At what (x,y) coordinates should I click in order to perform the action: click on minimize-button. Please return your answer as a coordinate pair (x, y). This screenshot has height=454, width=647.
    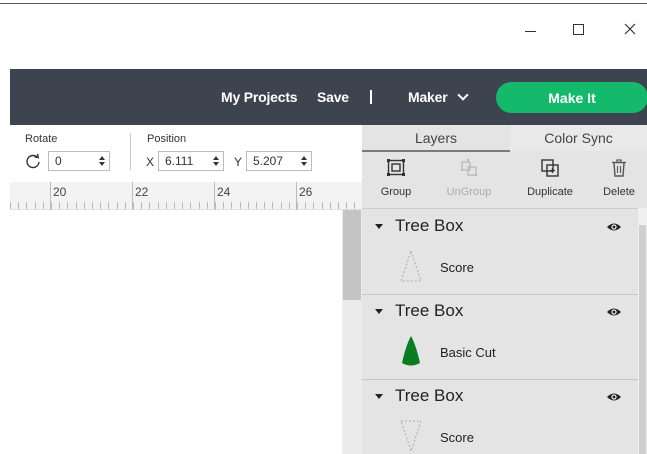
    Looking at the image, I should click on (530, 29).